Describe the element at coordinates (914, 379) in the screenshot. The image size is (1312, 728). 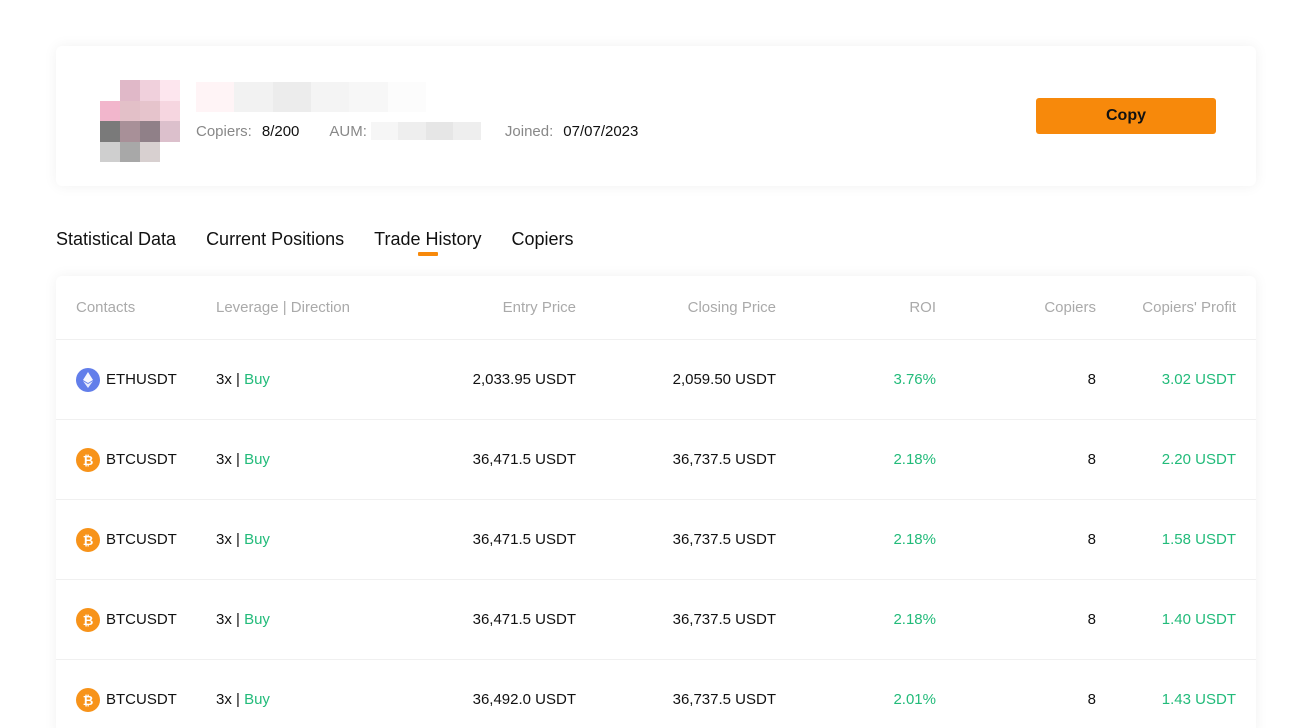
I see `roi-cell: 3.76%` at that location.